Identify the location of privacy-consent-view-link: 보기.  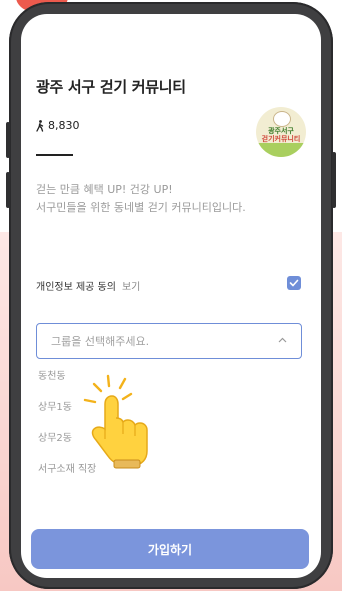
(131, 285).